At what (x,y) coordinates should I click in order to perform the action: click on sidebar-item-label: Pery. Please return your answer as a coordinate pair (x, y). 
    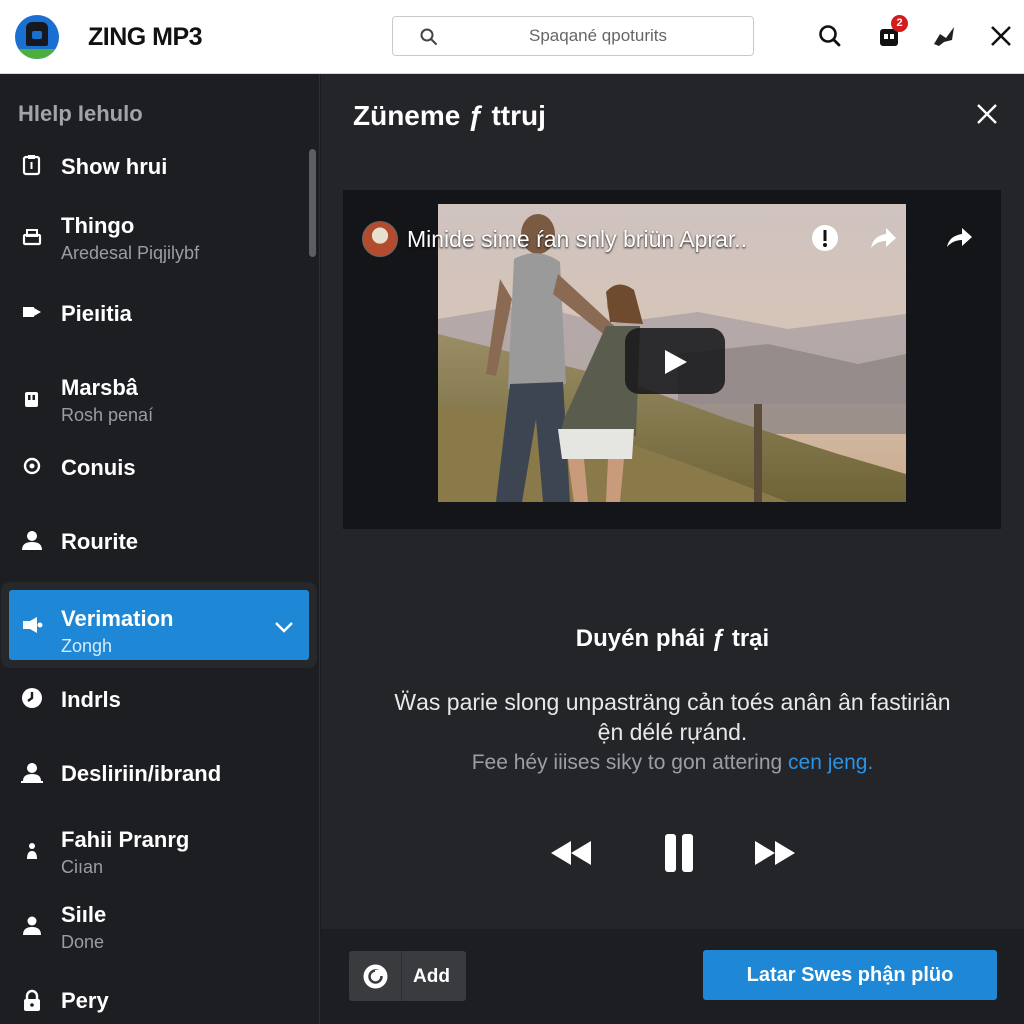
    Looking at the image, I should click on (85, 1000).